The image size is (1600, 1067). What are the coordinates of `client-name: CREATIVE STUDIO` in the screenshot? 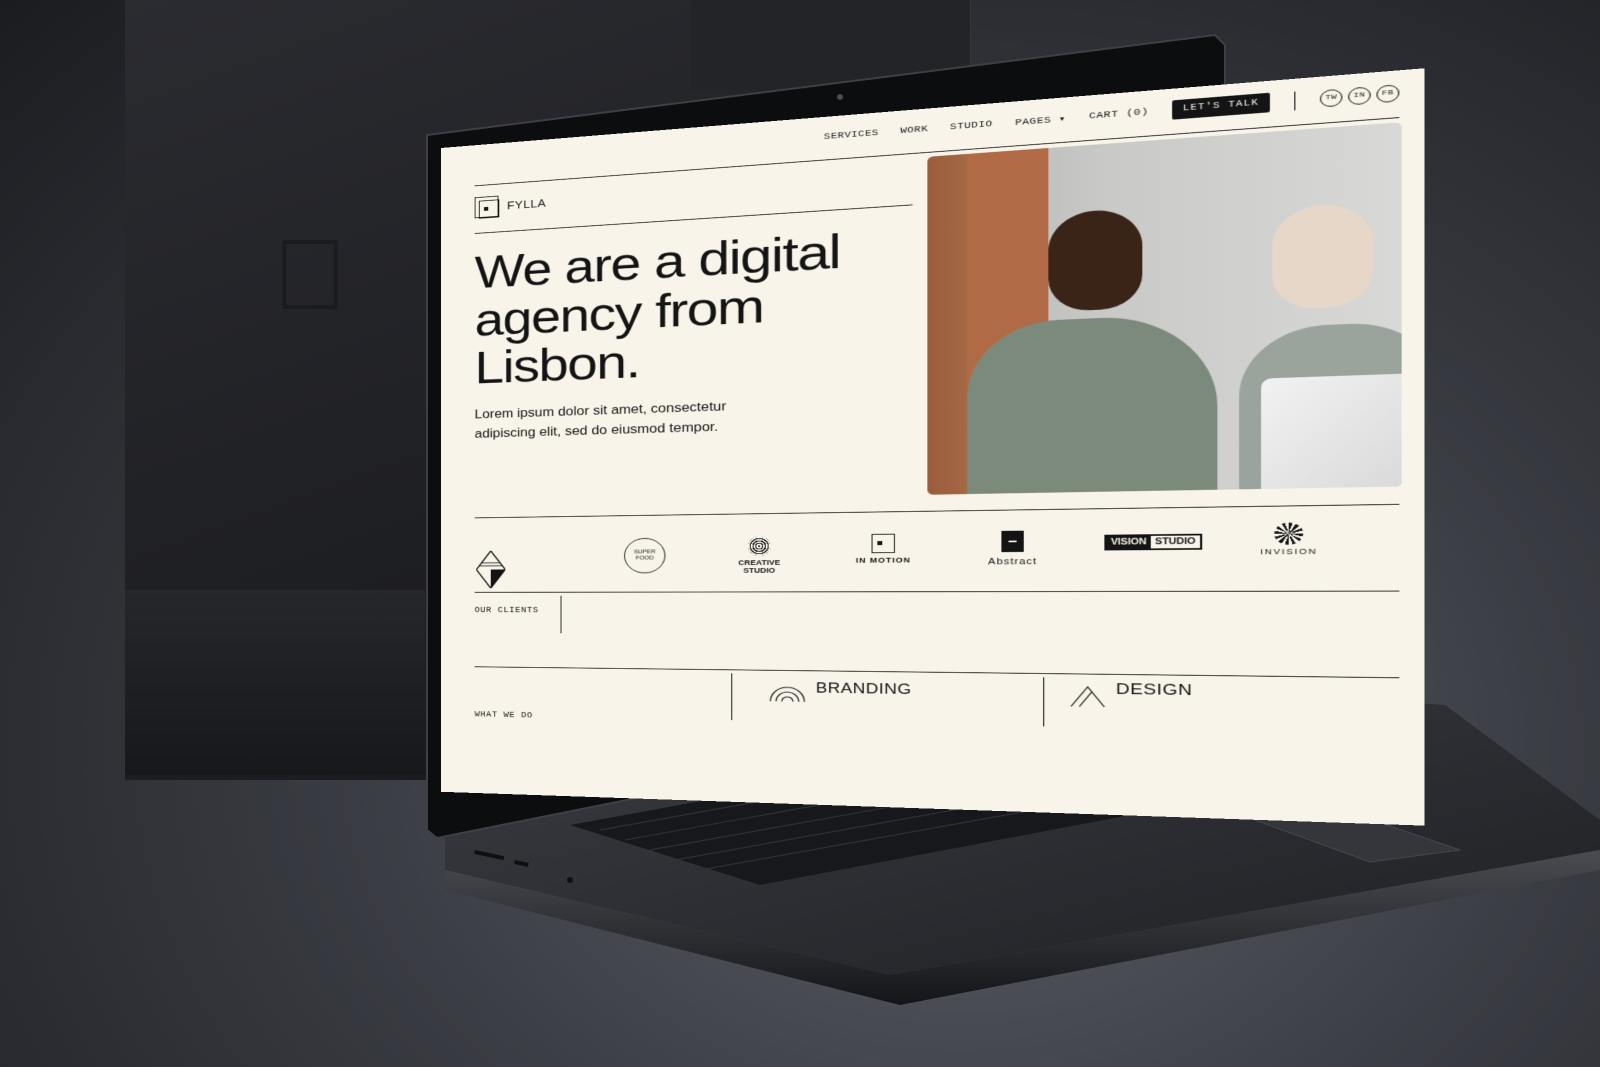 It's located at (759, 566).